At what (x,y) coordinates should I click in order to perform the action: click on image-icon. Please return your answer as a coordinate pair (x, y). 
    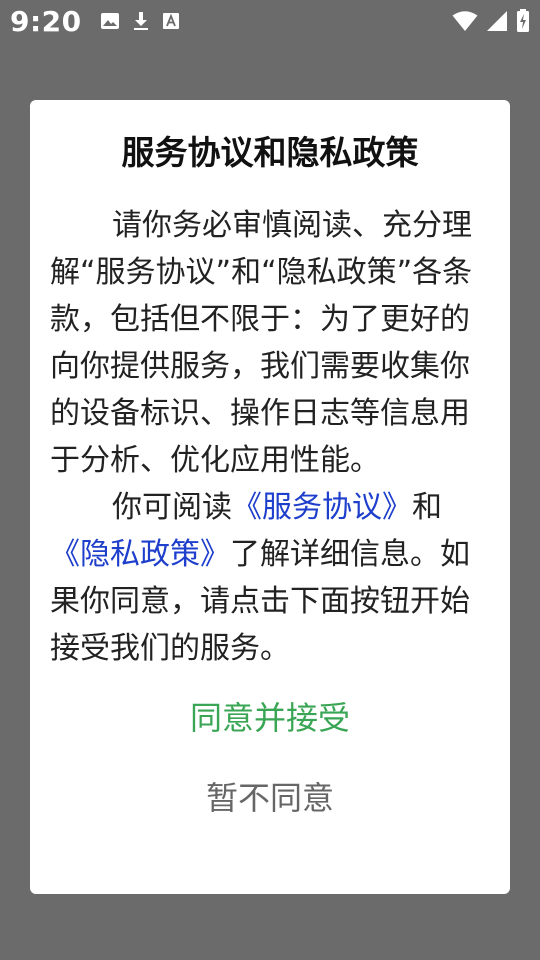
    Looking at the image, I should click on (110, 21).